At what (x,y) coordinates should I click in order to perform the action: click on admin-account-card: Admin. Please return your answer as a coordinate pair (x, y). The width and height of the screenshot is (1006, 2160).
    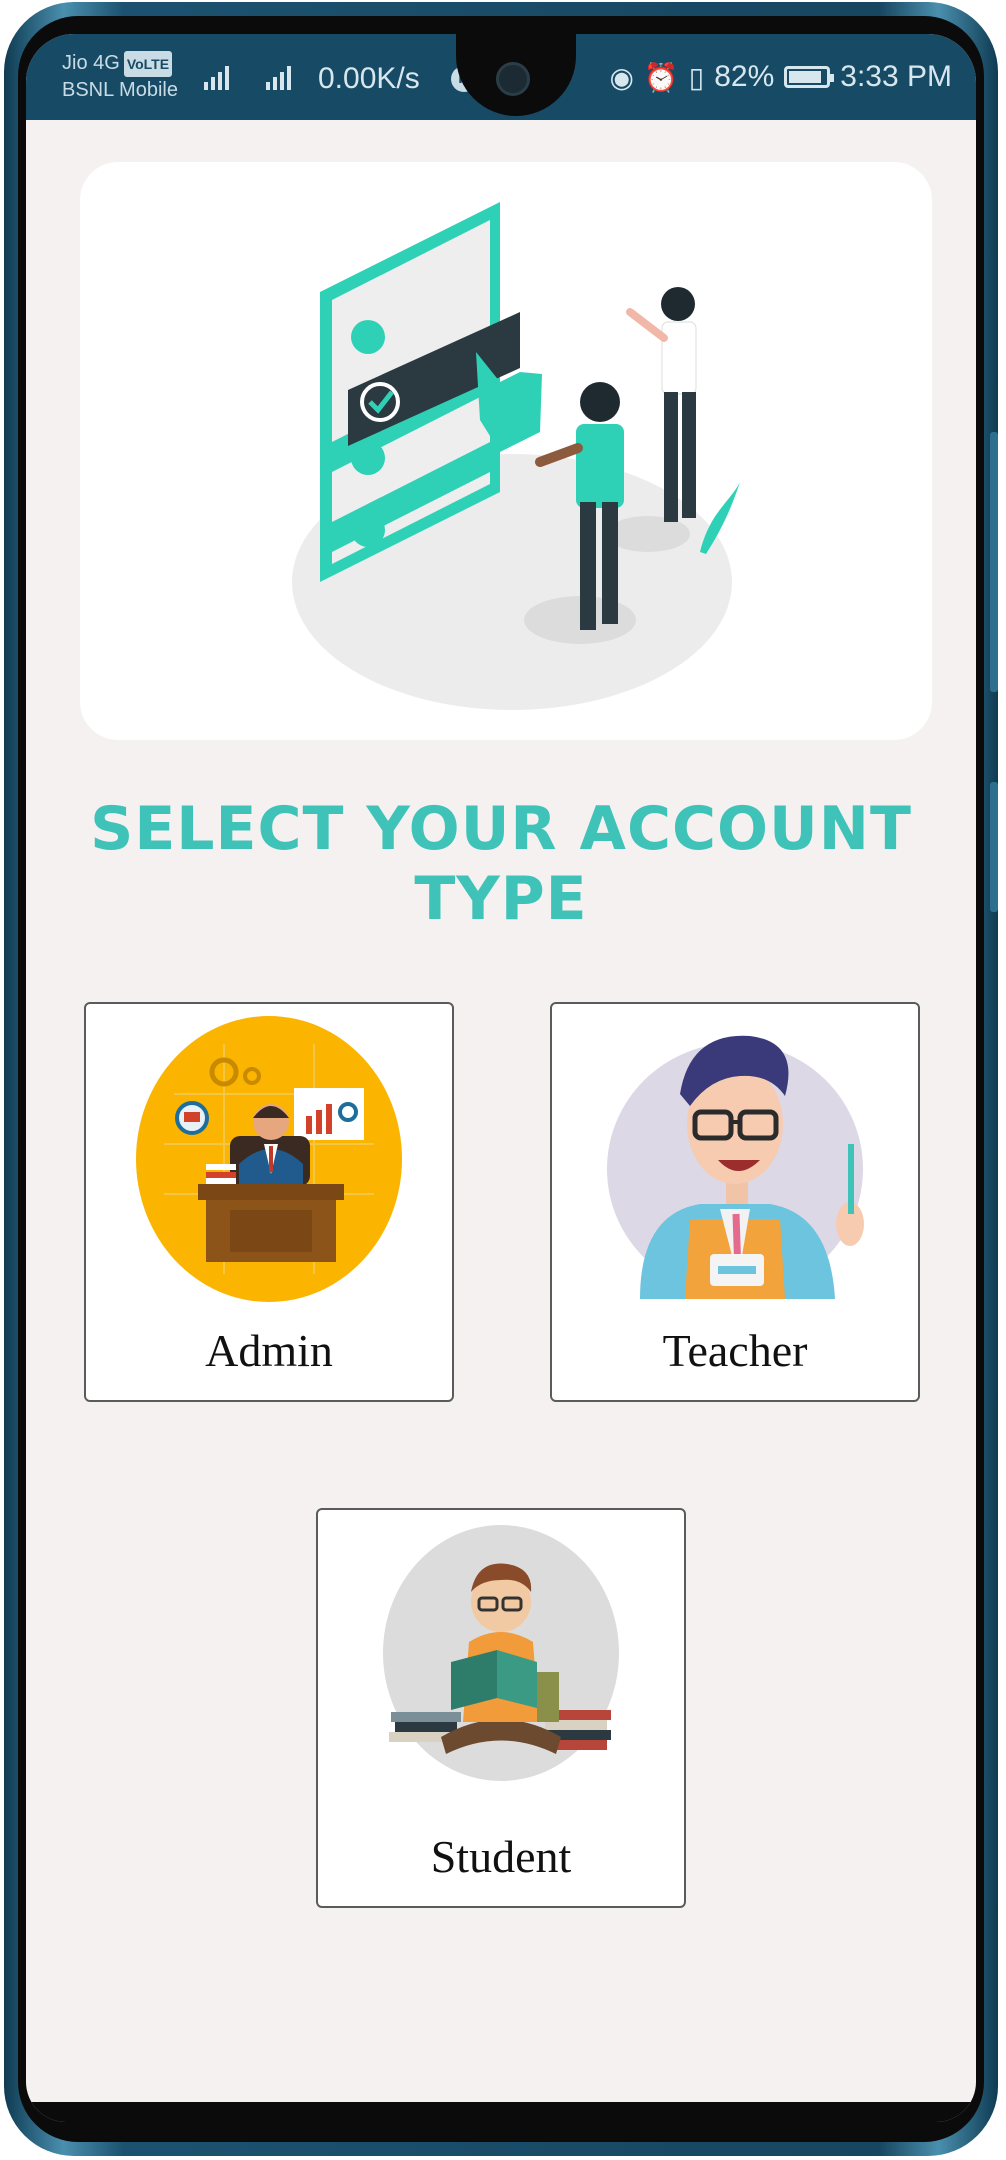
    Looking at the image, I should click on (269, 1202).